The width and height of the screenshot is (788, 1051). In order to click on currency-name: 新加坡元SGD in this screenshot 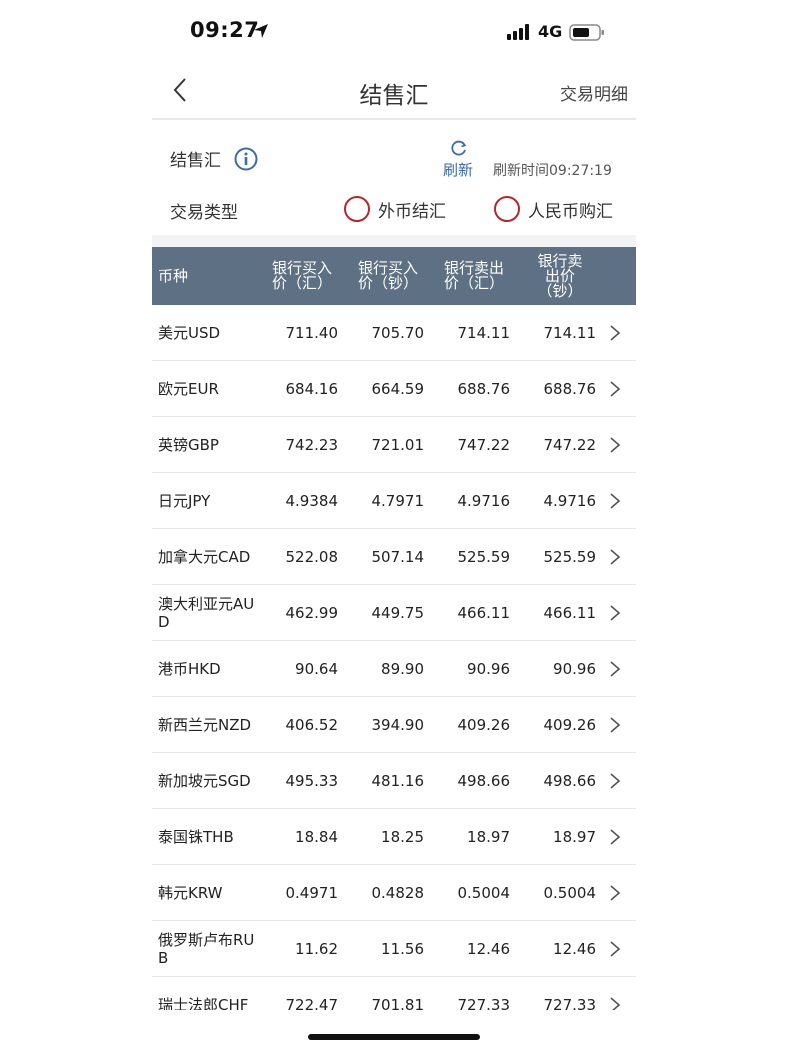, I will do `click(204, 780)`.